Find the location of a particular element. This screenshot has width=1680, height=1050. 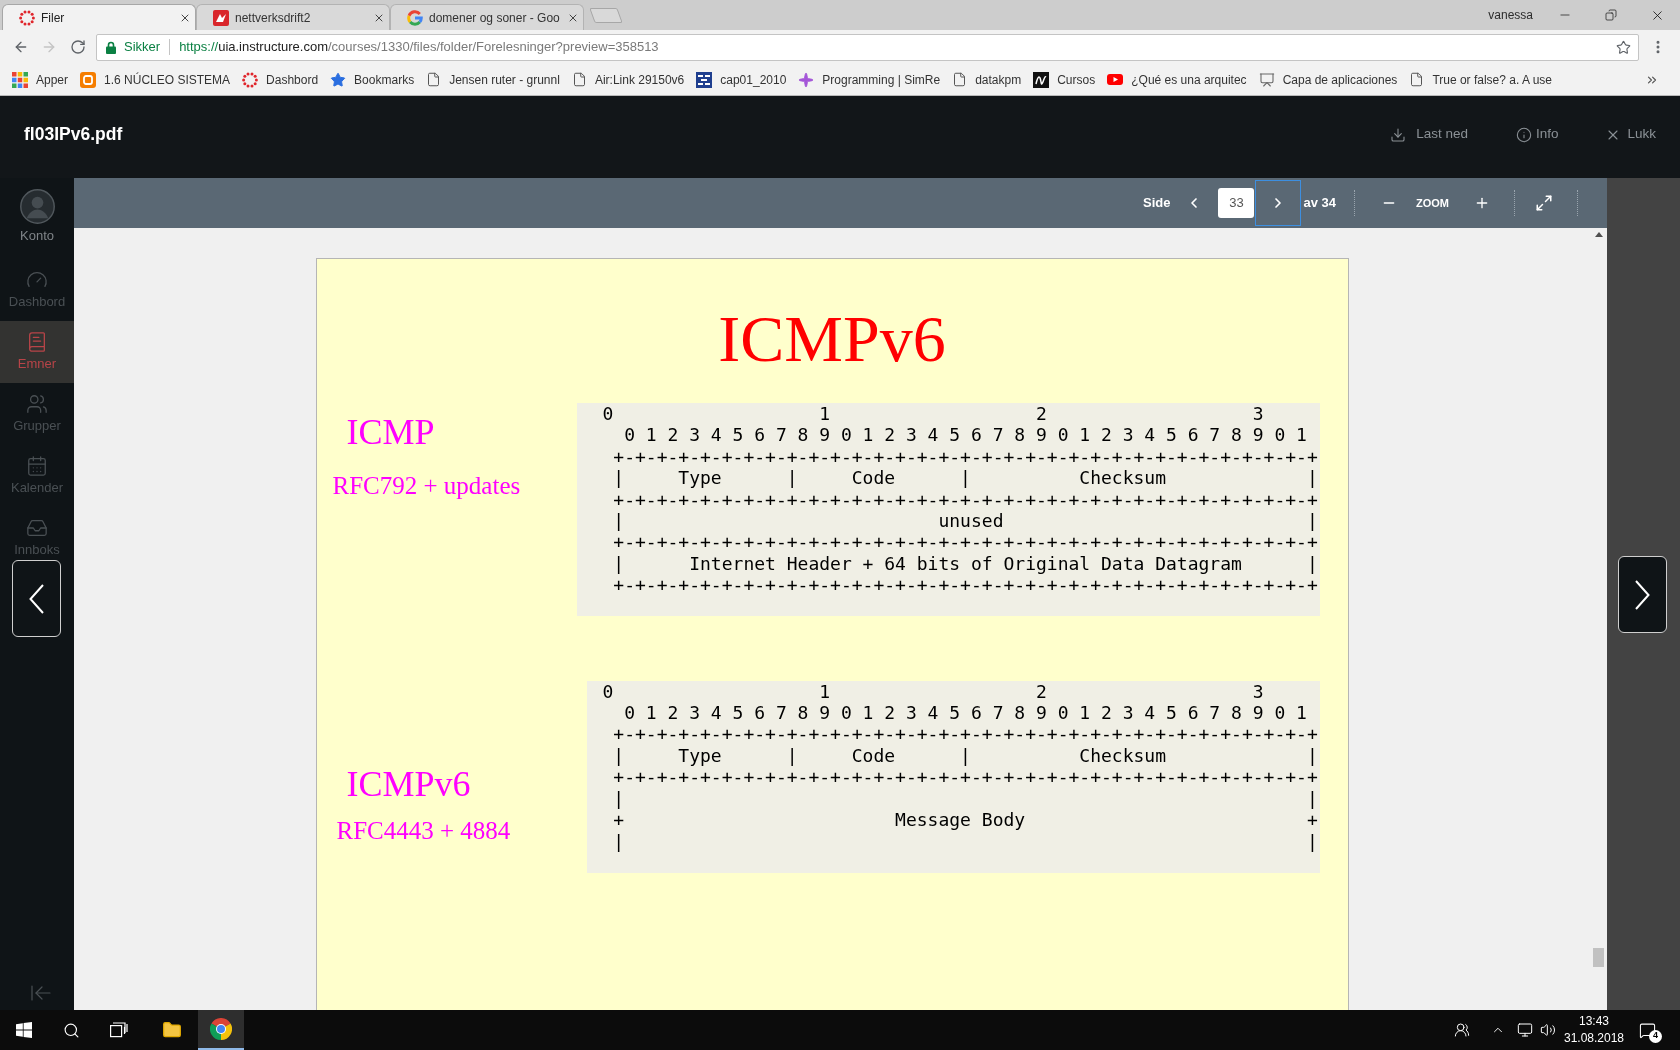

zoom-label: ZOOM is located at coordinates (1432, 203).